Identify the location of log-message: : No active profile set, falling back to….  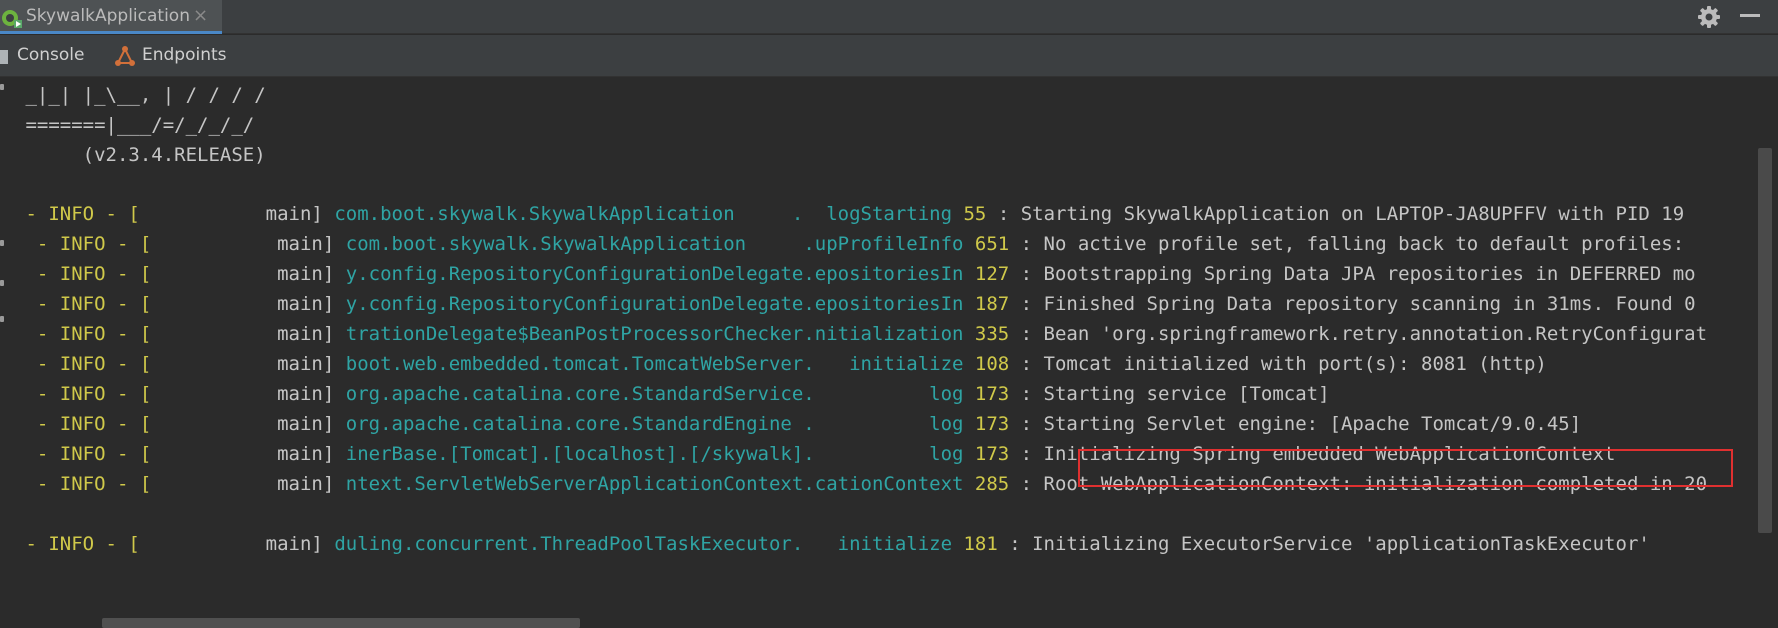
(1347, 244).